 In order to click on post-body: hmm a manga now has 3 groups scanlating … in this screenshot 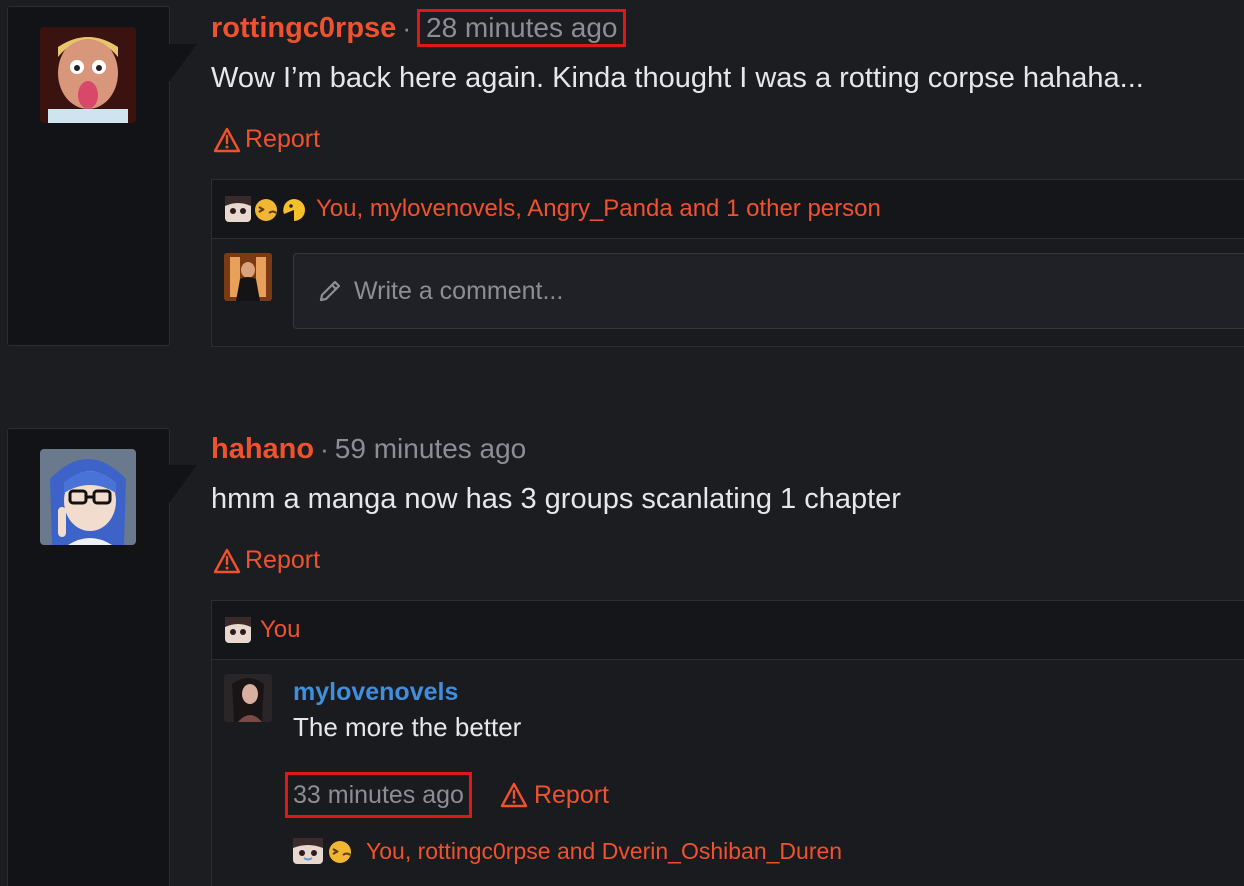, I will do `click(556, 499)`.